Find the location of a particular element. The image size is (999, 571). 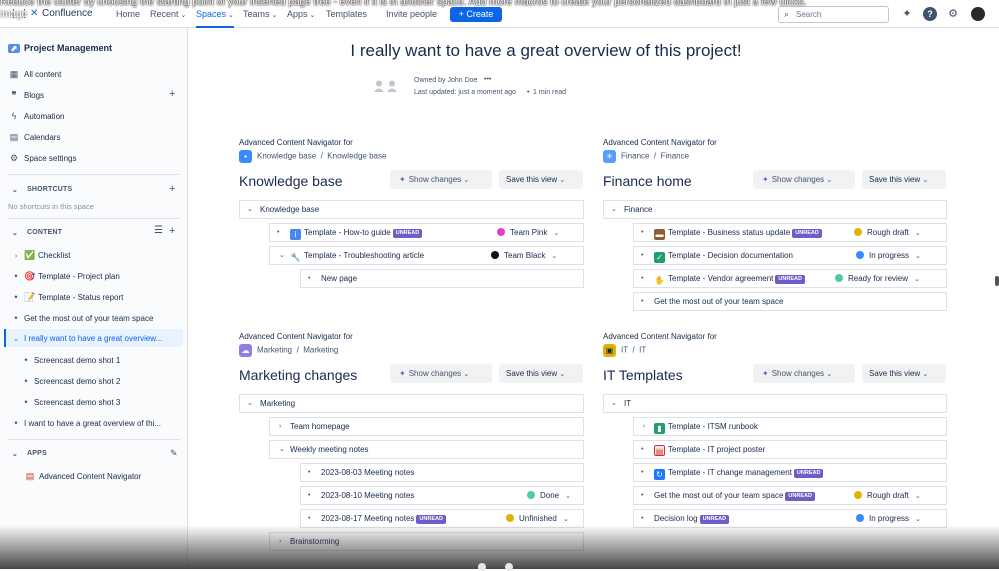

close-icon is located at coordinates (509, 567).